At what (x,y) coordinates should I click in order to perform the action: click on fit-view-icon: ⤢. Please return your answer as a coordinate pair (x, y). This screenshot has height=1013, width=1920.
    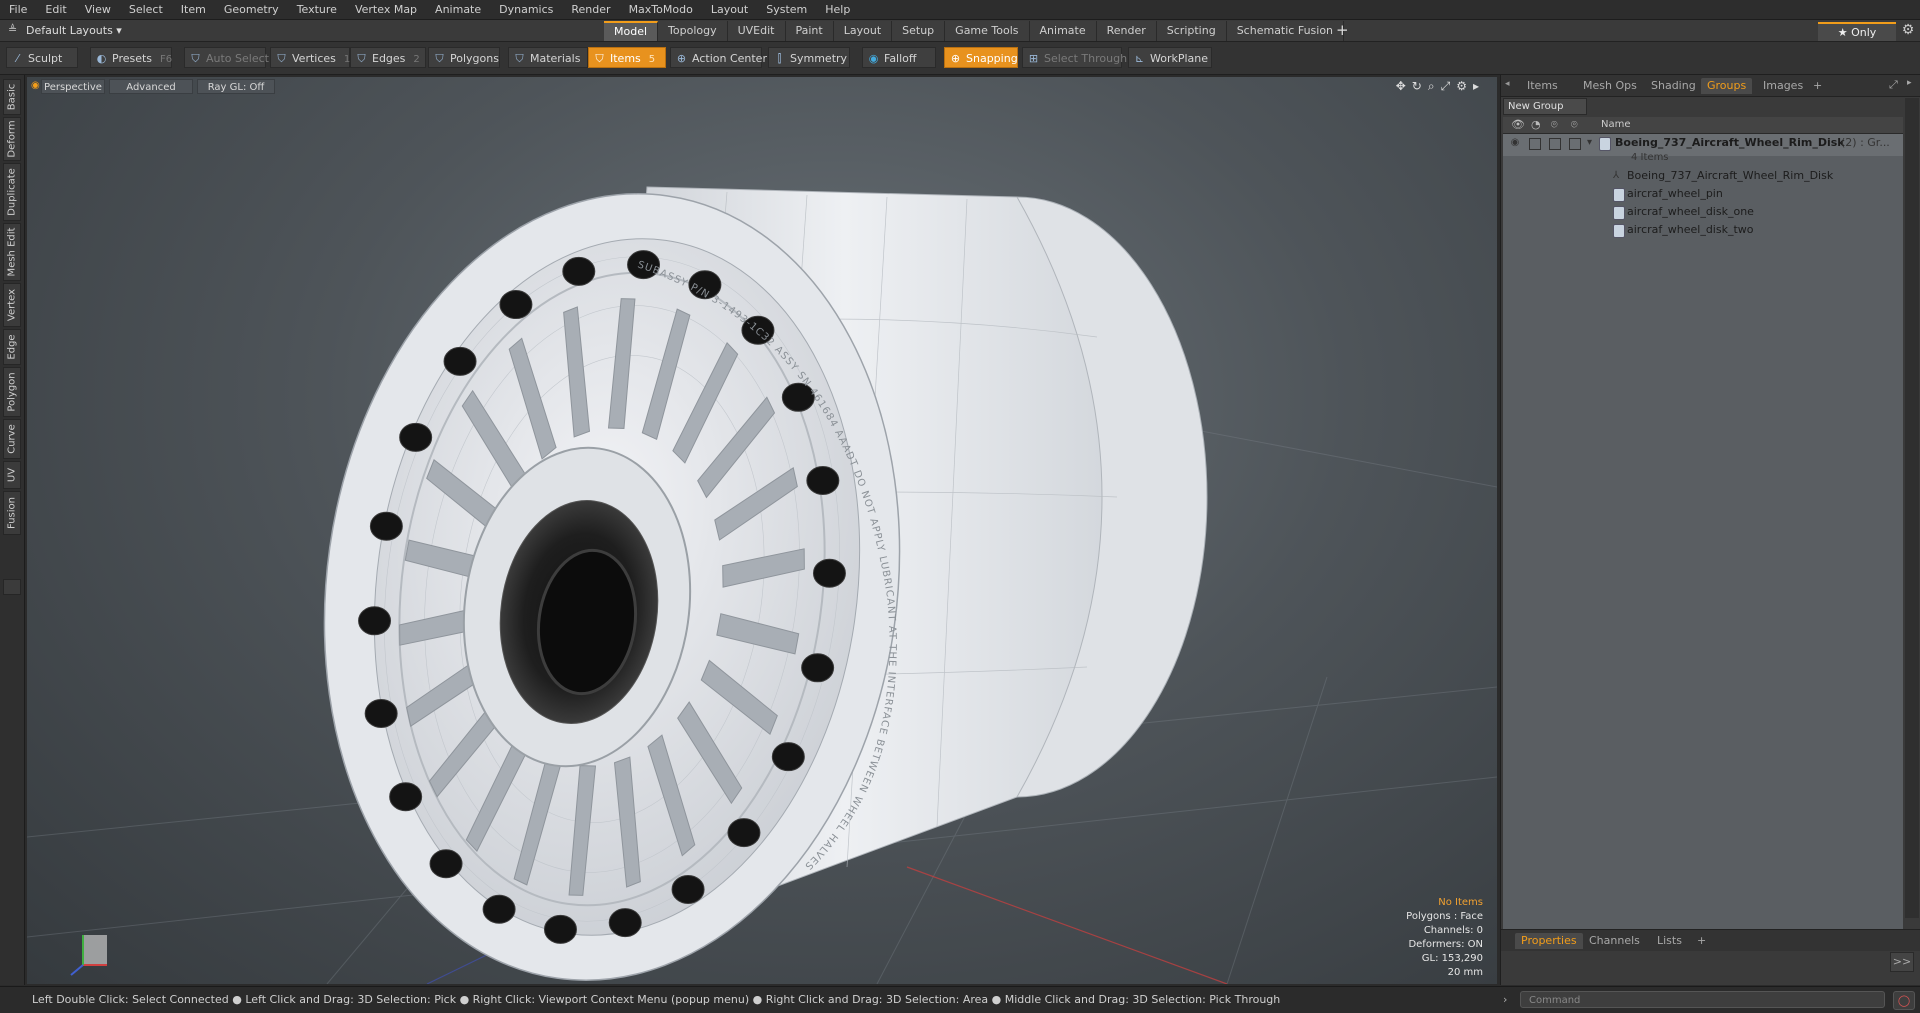
    Looking at the image, I should click on (1446, 86).